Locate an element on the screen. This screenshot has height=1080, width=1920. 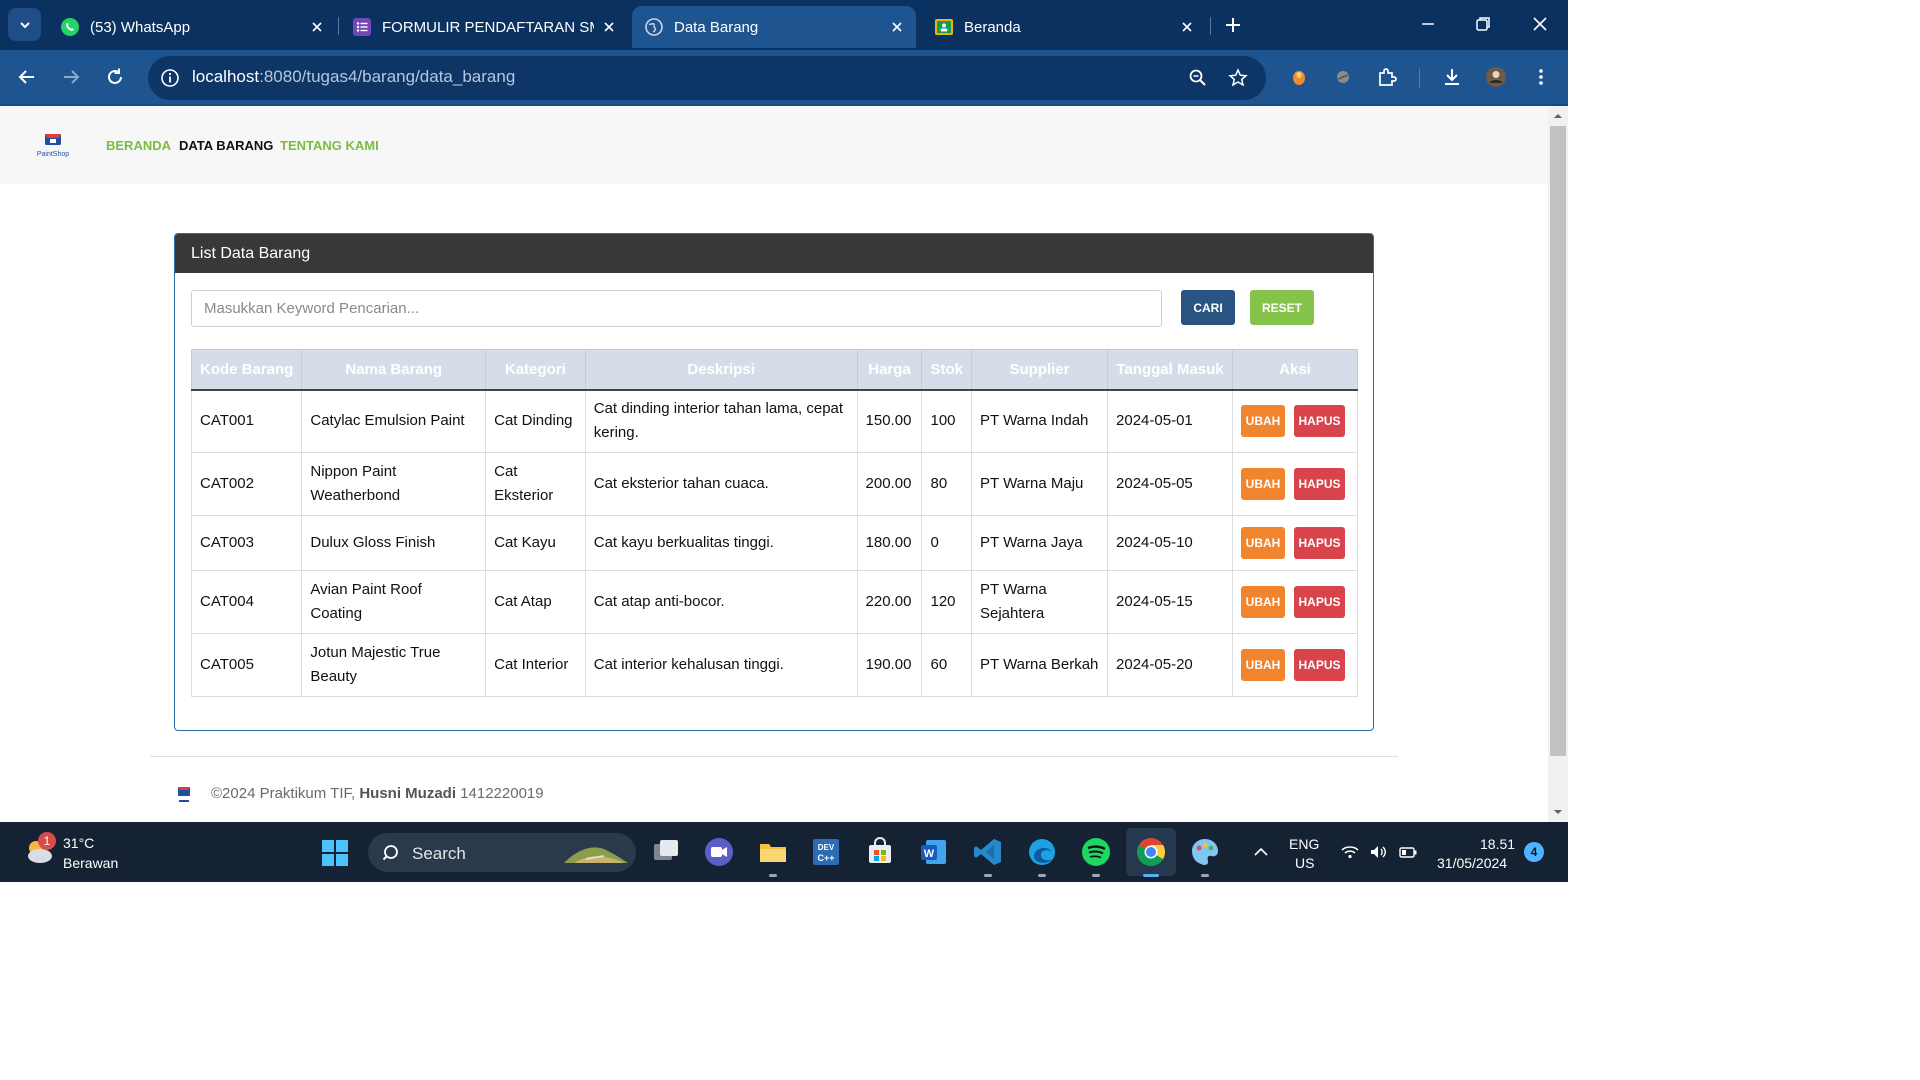
volume-icon is located at coordinates (1378, 852).